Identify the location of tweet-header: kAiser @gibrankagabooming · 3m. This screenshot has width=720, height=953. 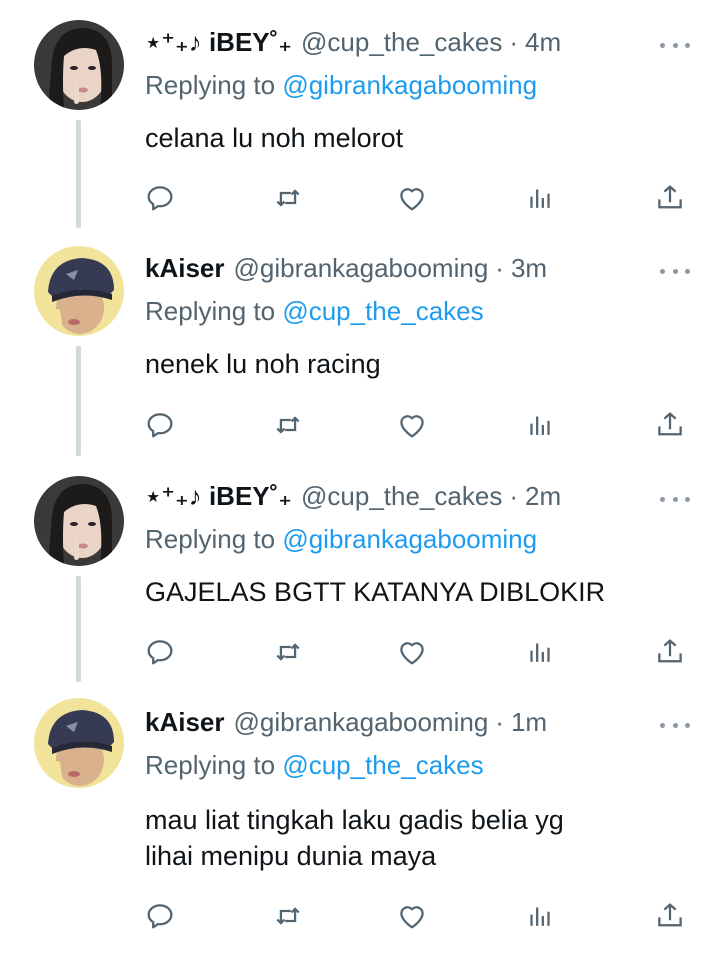
(412, 268).